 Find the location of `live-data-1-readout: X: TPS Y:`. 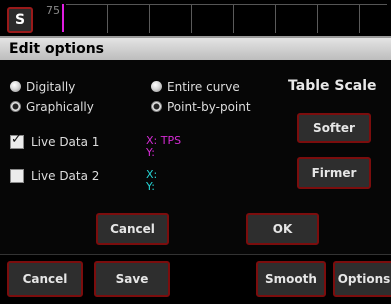

live-data-1-readout: X: TPS Y: is located at coordinates (163, 147).